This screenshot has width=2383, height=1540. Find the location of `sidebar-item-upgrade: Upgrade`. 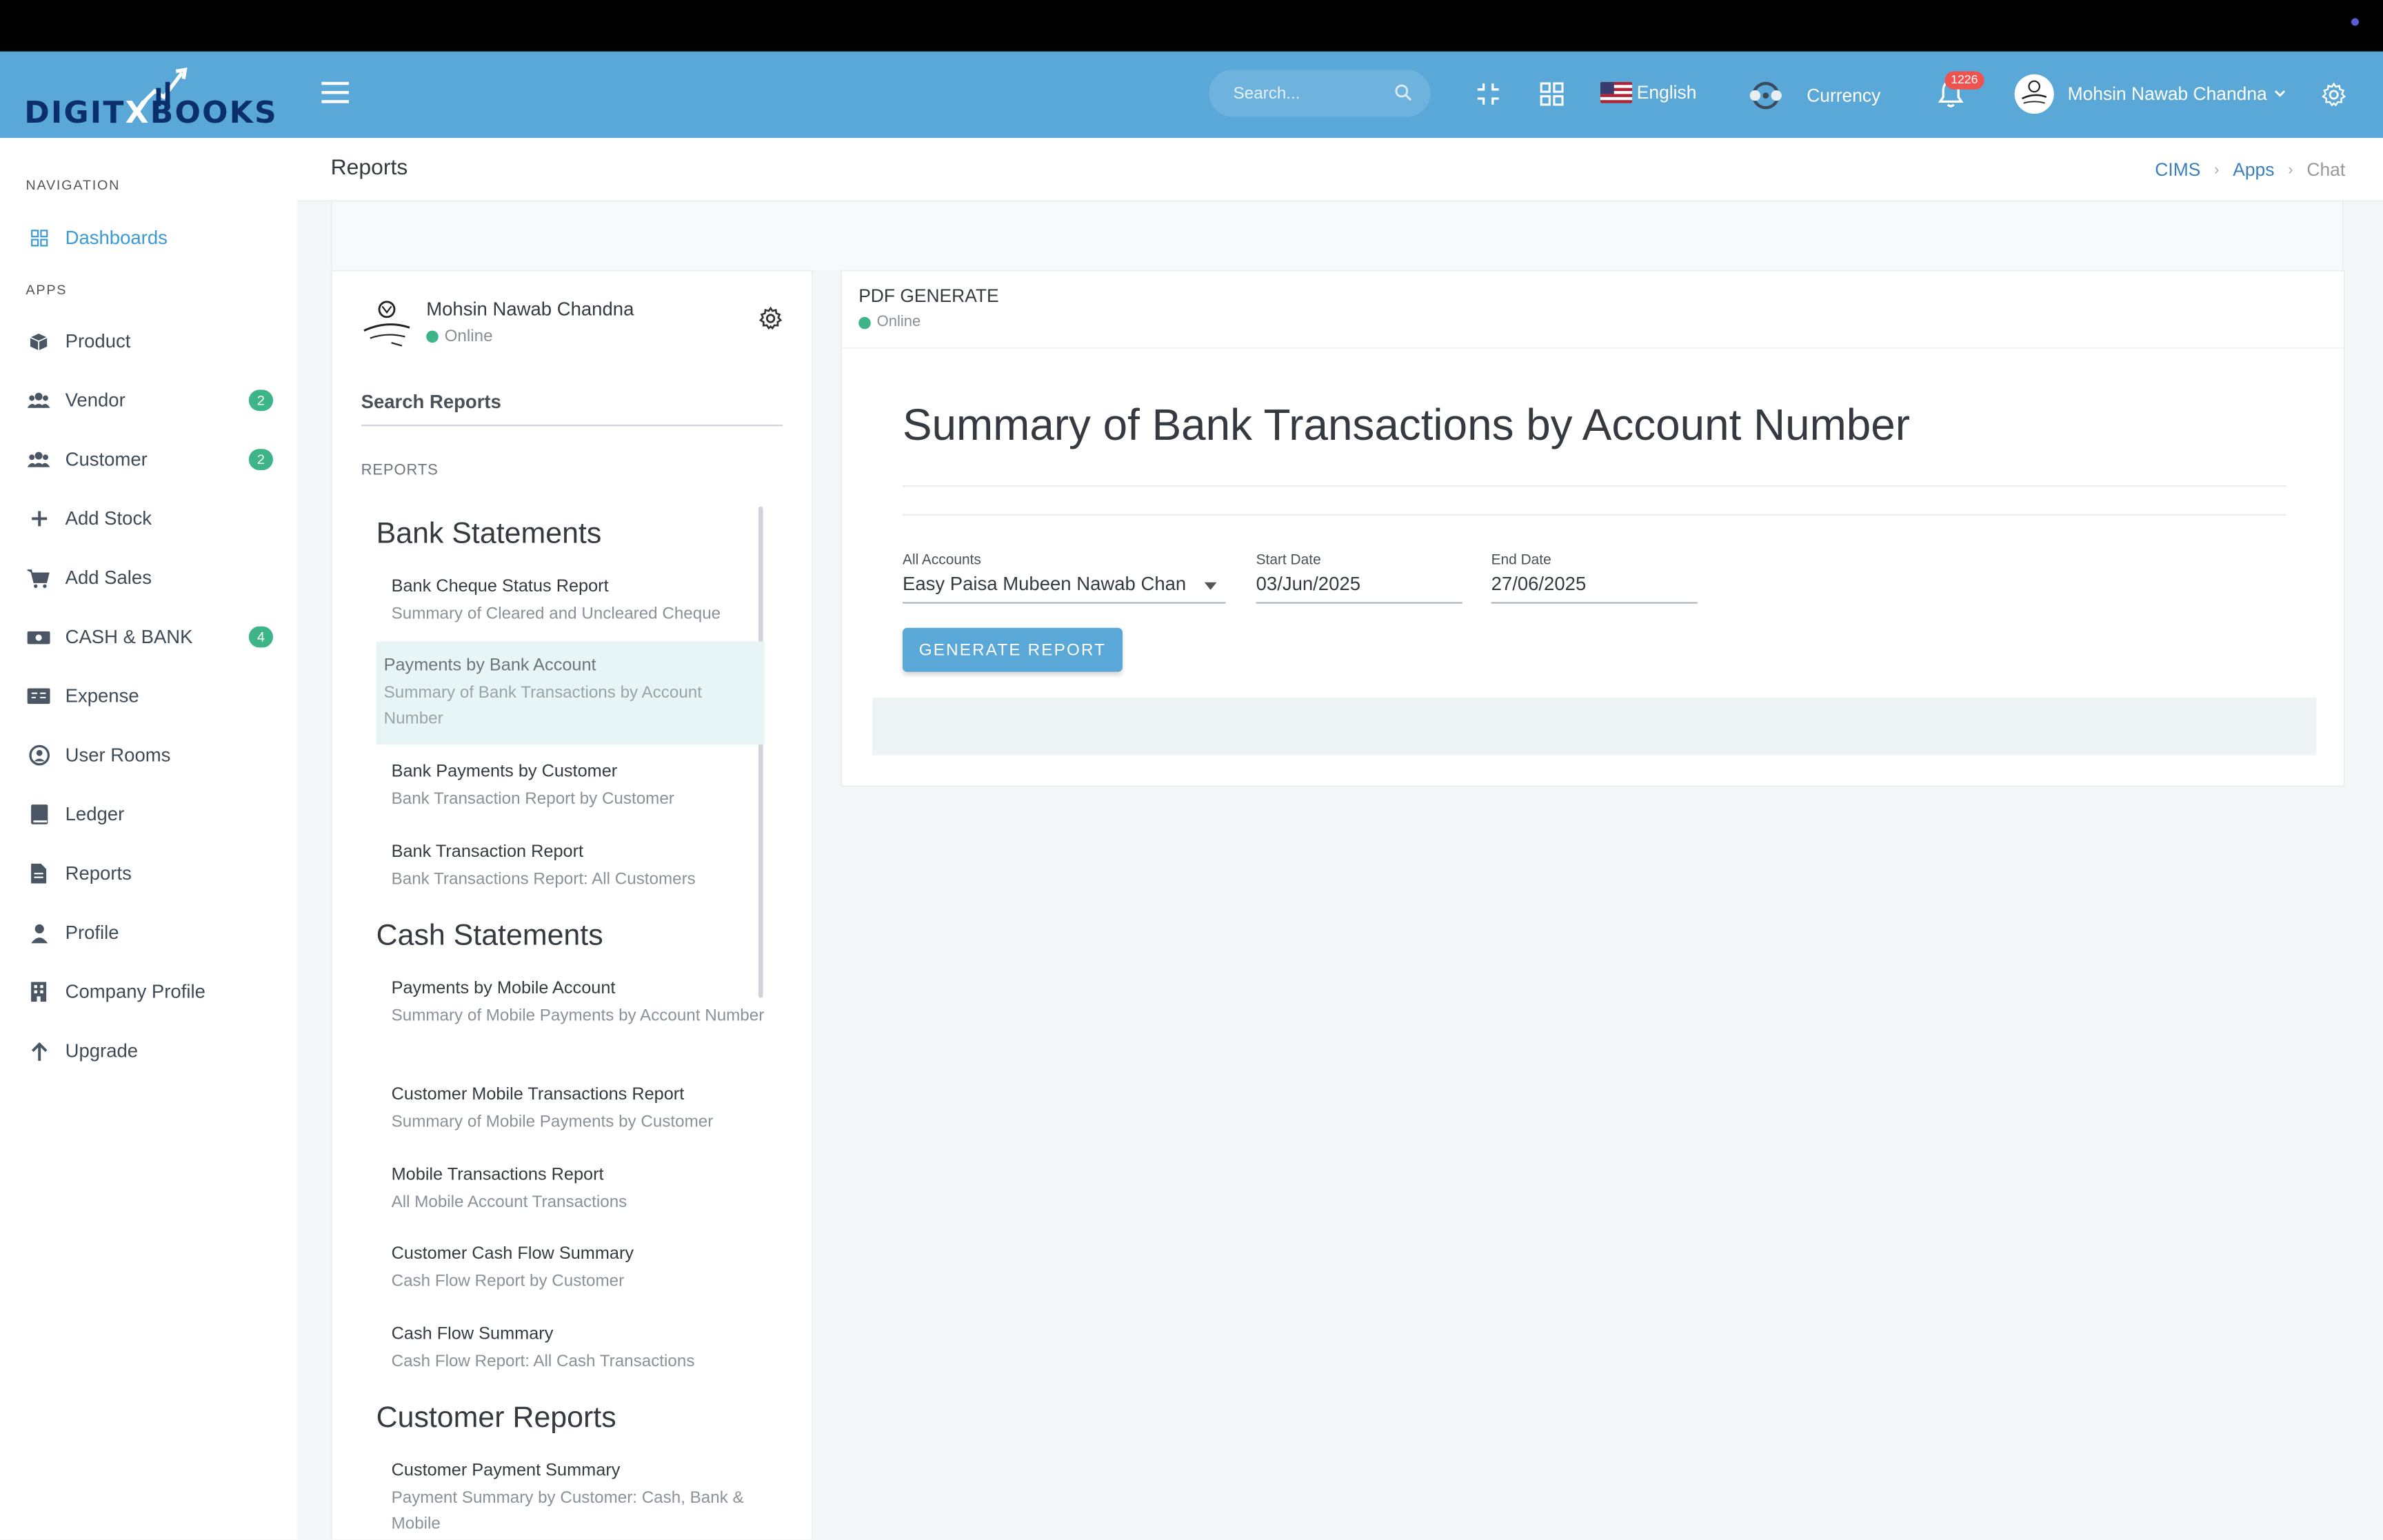

sidebar-item-upgrade: Upgrade is located at coordinates (150, 1051).